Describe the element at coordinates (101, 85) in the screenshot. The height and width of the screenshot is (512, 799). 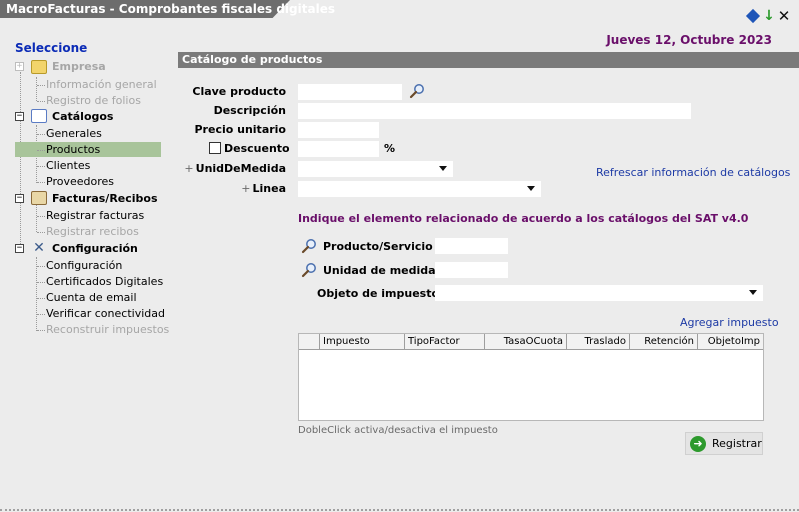
I see `sidebar-item-informacion-general: Información general` at that location.